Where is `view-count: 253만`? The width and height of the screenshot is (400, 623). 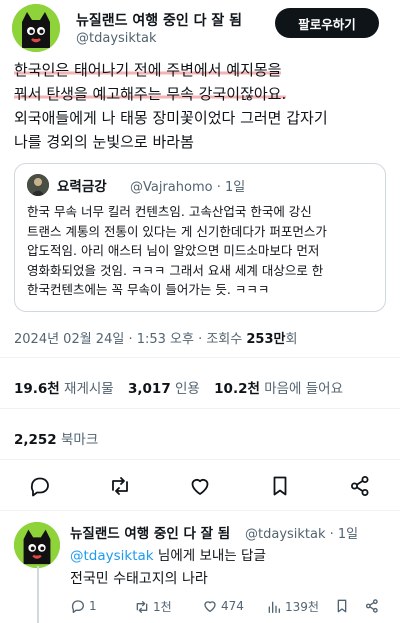
view-count: 253만 is located at coordinates (266, 339).